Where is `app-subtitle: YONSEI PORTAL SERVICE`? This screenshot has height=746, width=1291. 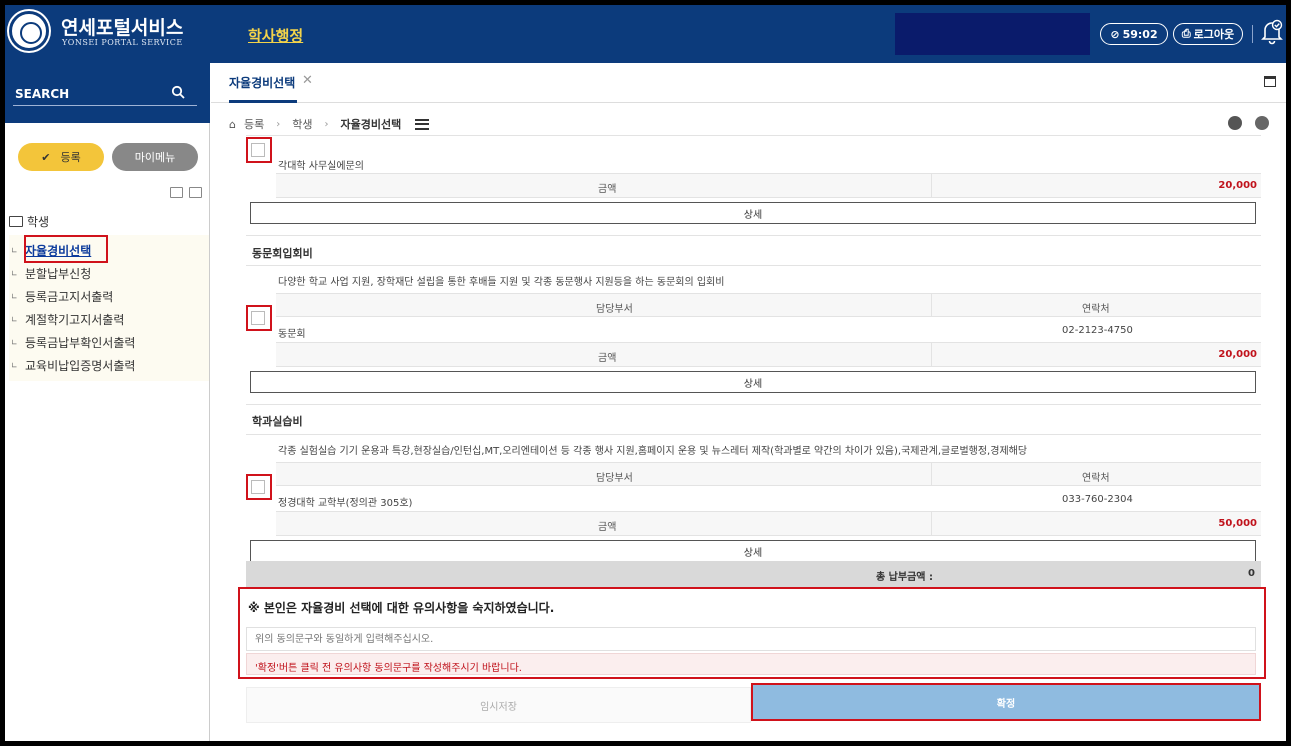 app-subtitle: YONSEI PORTAL SERVICE is located at coordinates (122, 42).